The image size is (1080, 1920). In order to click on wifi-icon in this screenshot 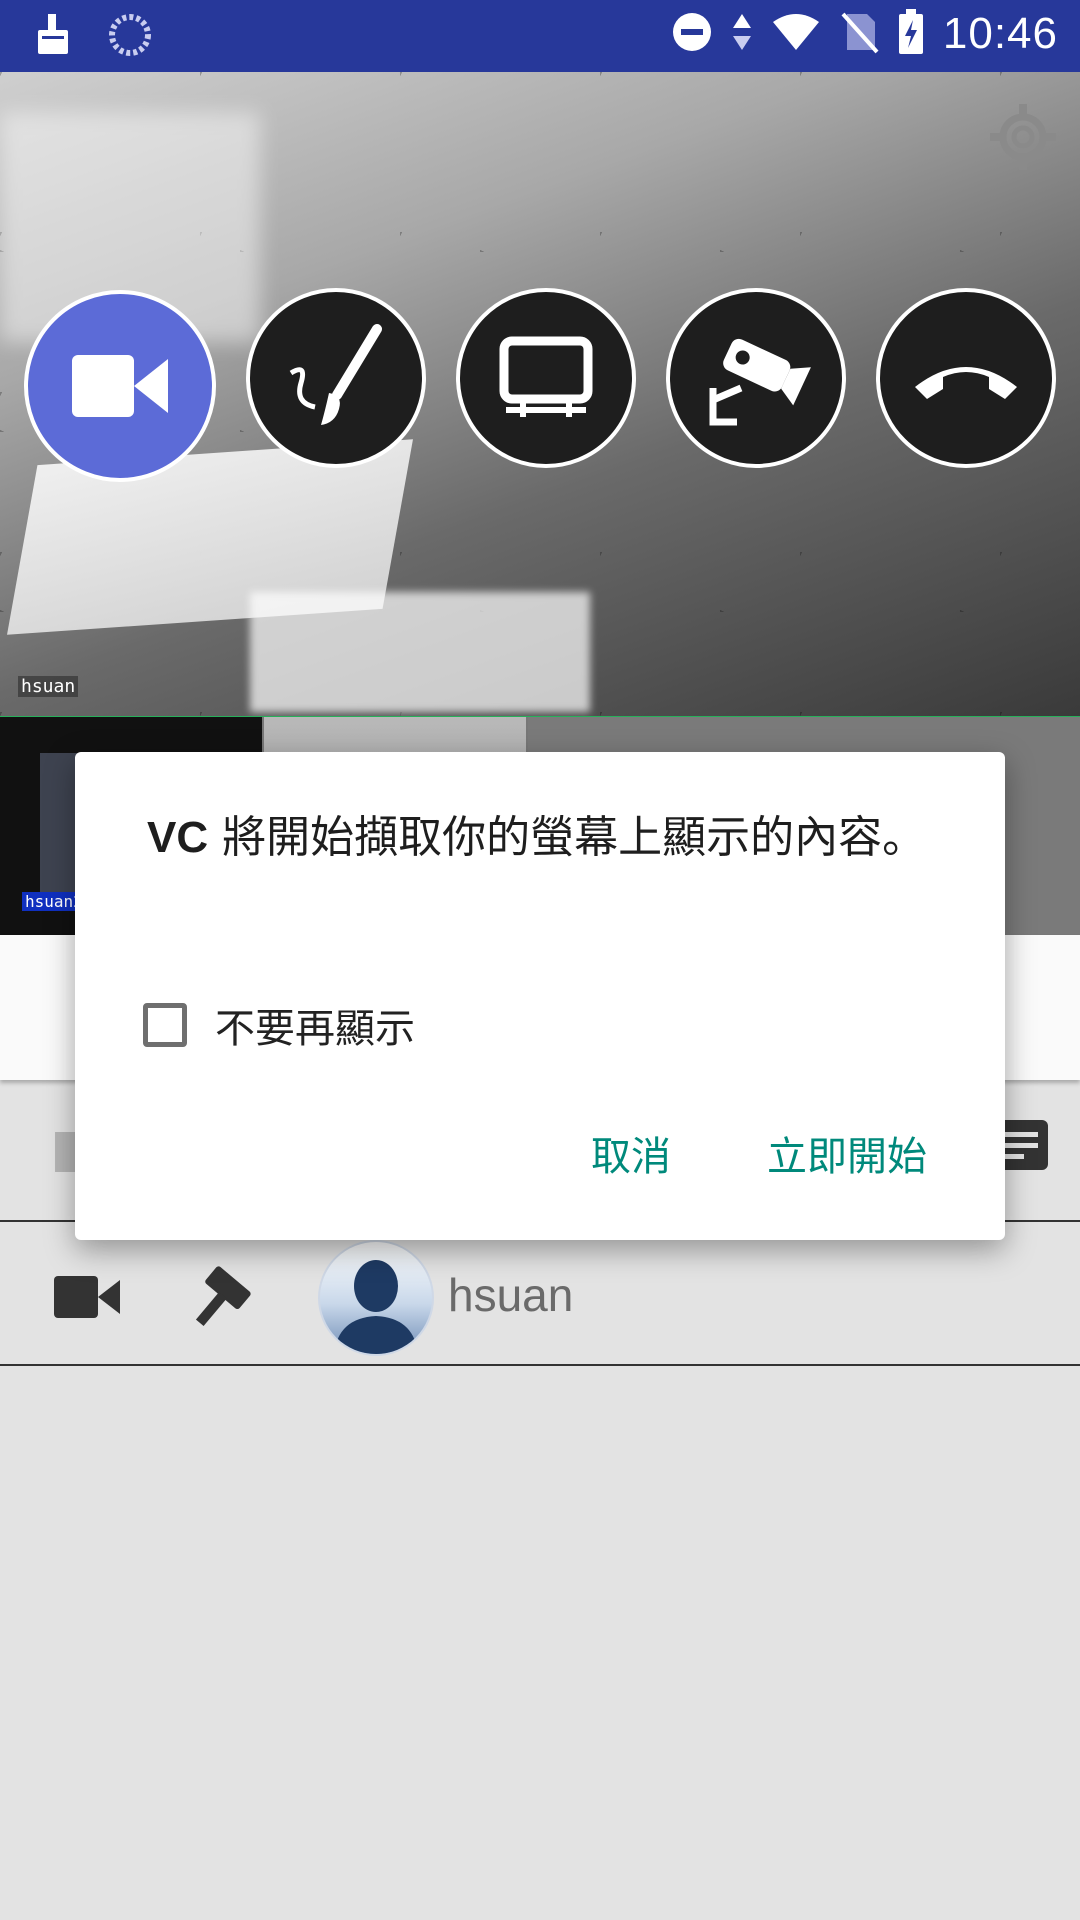, I will do `click(796, 34)`.